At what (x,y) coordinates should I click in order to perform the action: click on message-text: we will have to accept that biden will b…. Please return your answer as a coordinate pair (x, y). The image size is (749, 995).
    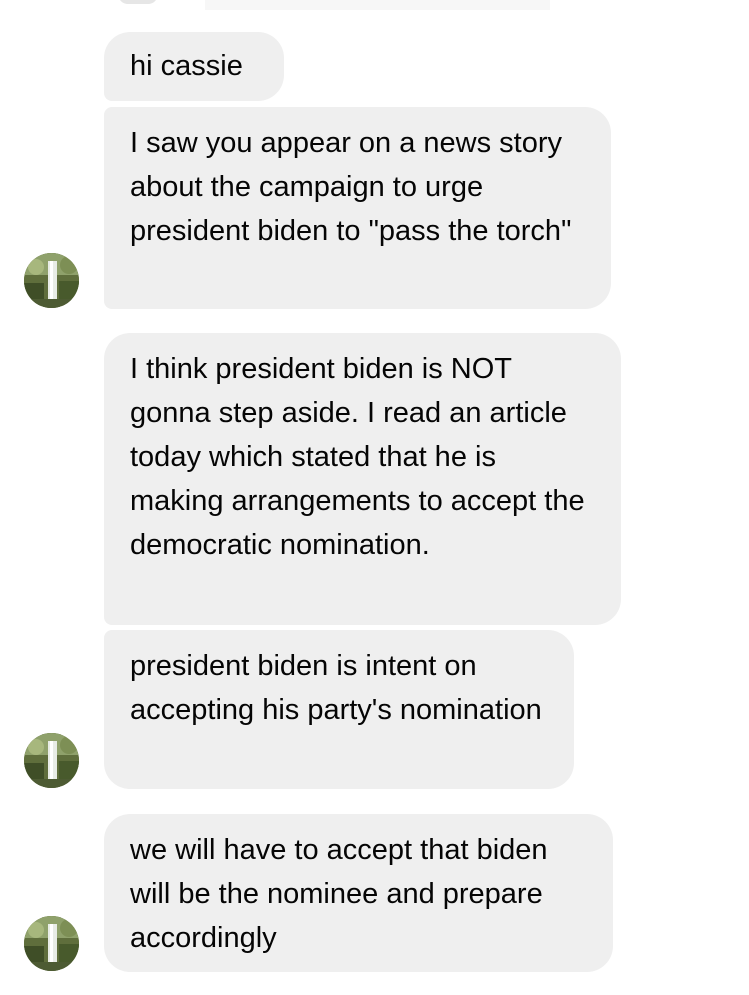
    Looking at the image, I should click on (339, 894).